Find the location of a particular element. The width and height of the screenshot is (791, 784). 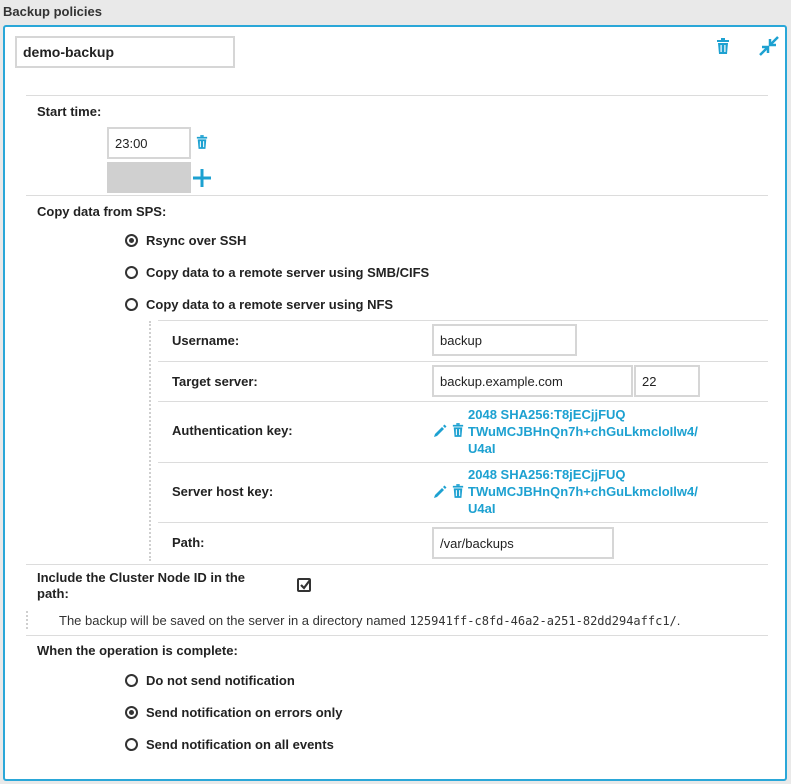

notification-label: When the operation is complete: is located at coordinates (137, 650).